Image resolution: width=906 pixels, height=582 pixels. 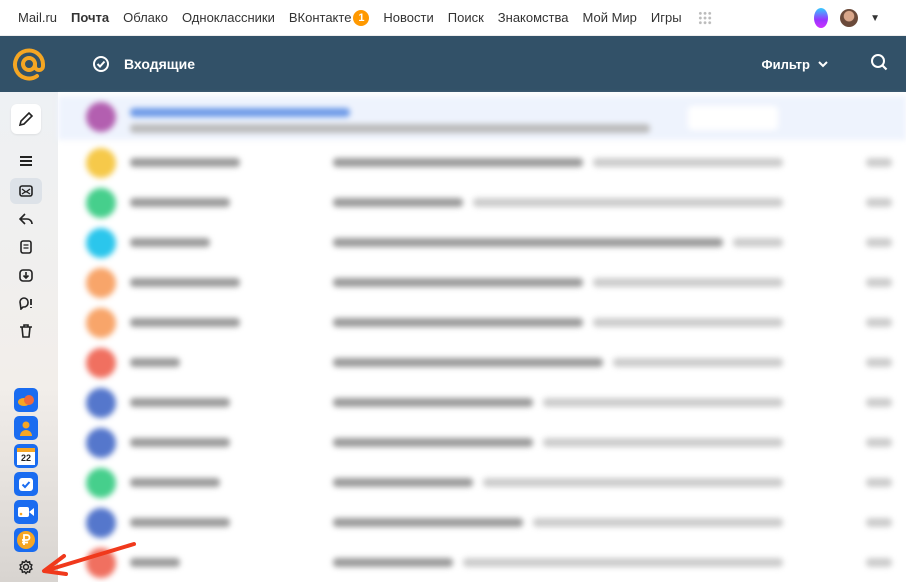 I want to click on pencil-icon, so click(x=26, y=119).